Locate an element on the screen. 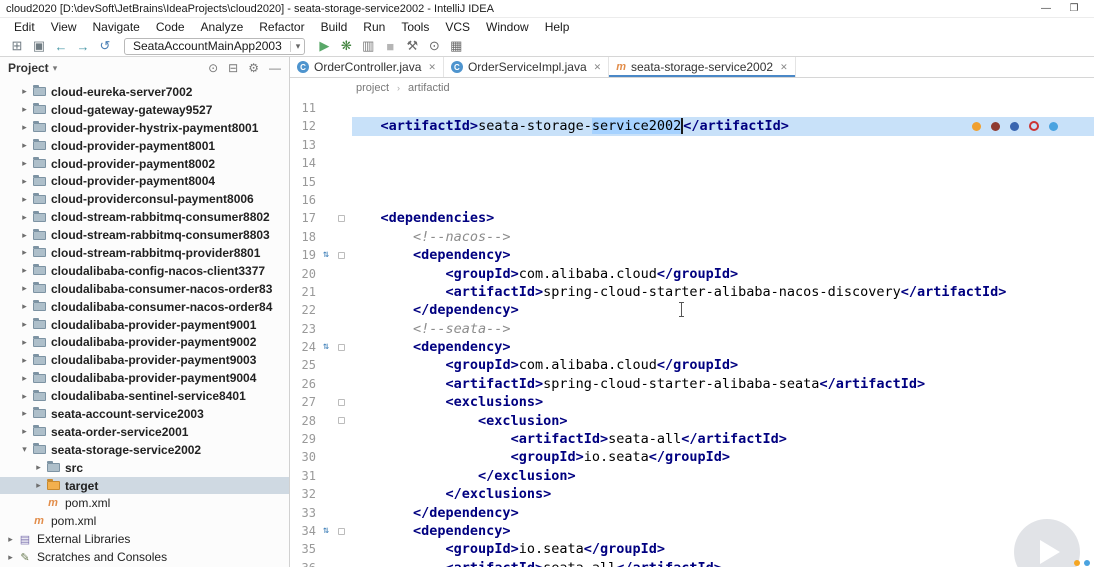  build-icon: ⚒ is located at coordinates (412, 46).